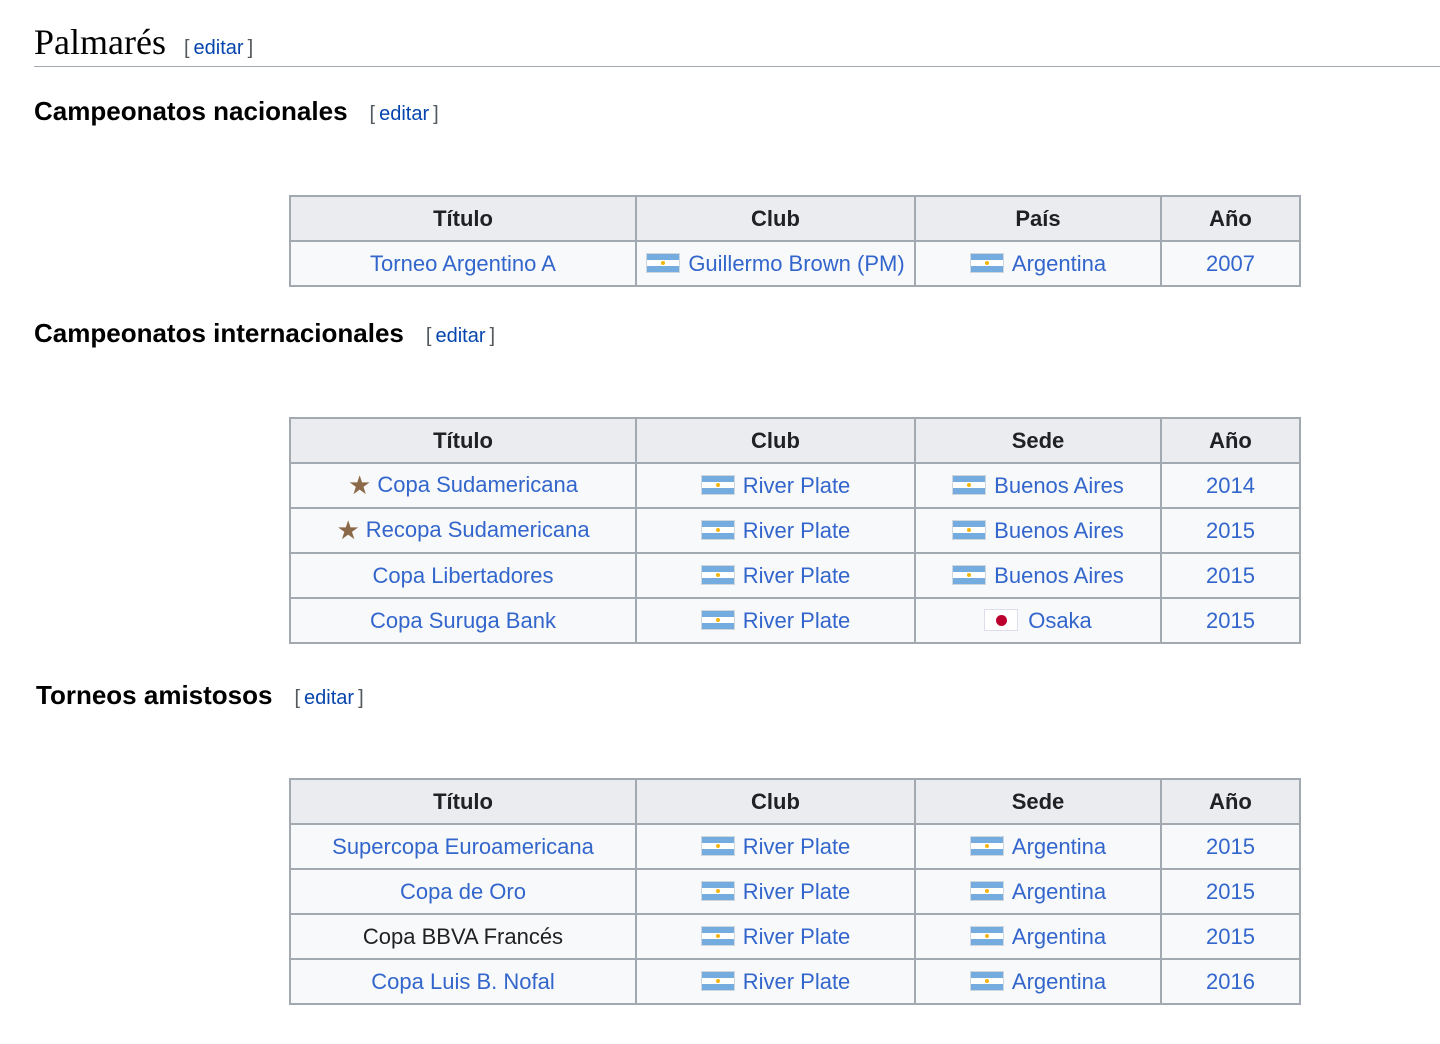  What do you see at coordinates (1001, 619) in the screenshot?
I see `japan-flag-icon` at bounding box center [1001, 619].